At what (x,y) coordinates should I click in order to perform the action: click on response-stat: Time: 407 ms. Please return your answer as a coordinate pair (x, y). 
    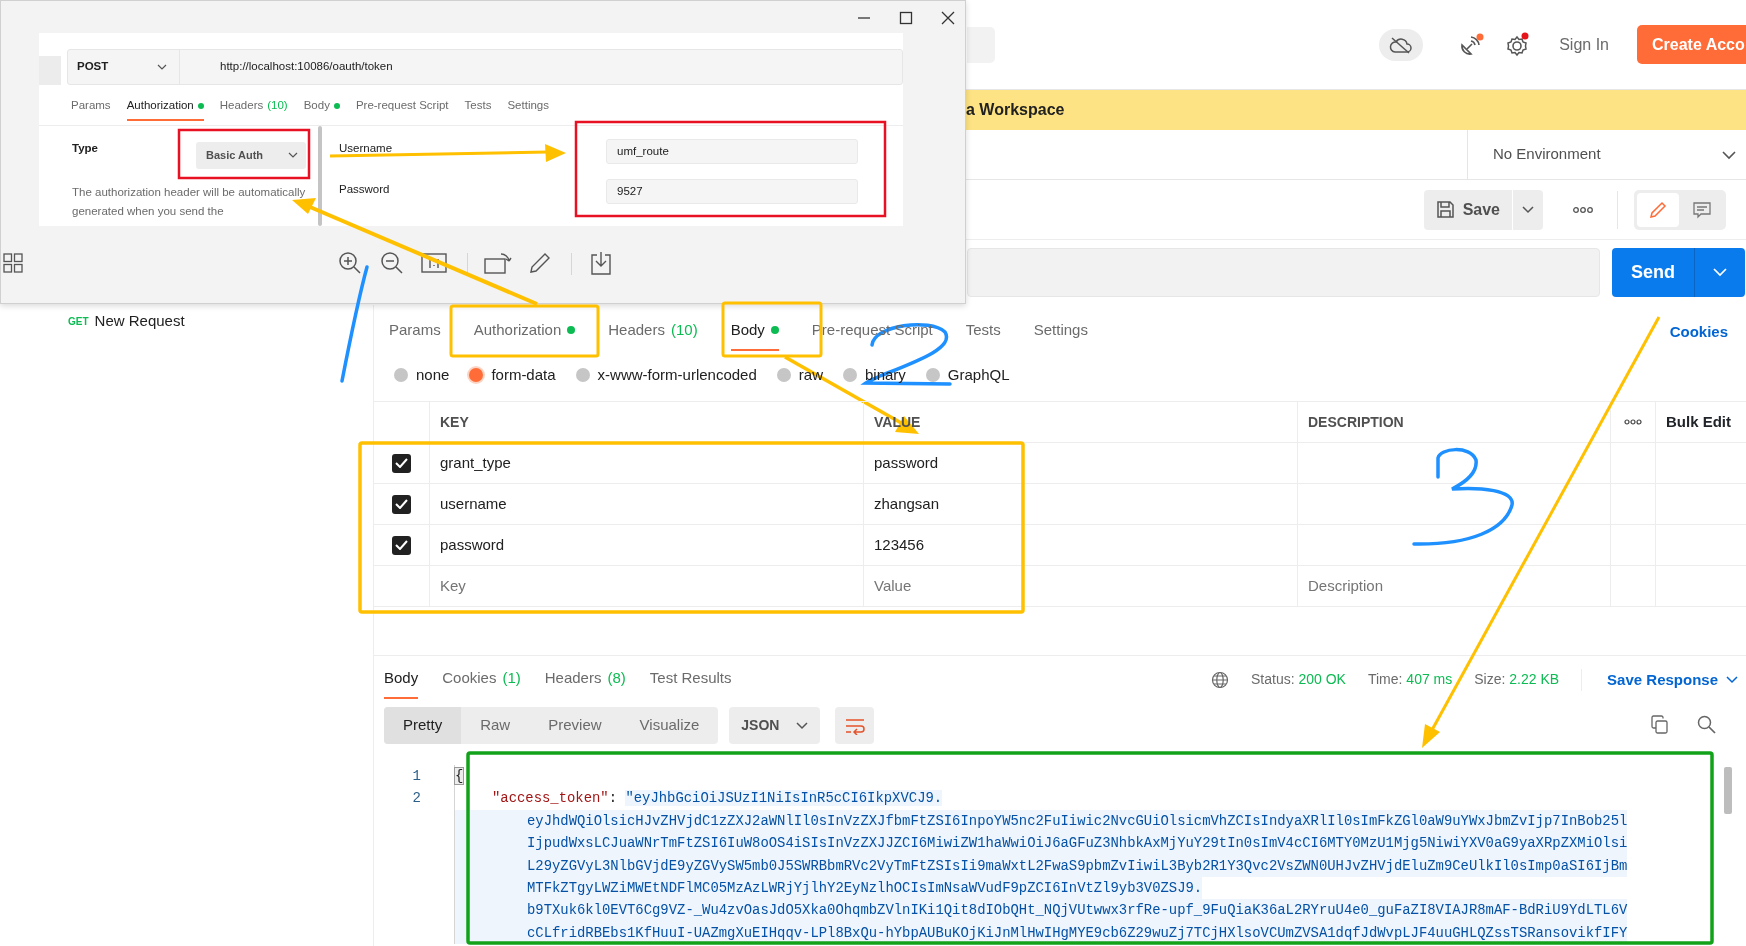
    Looking at the image, I should click on (1410, 680).